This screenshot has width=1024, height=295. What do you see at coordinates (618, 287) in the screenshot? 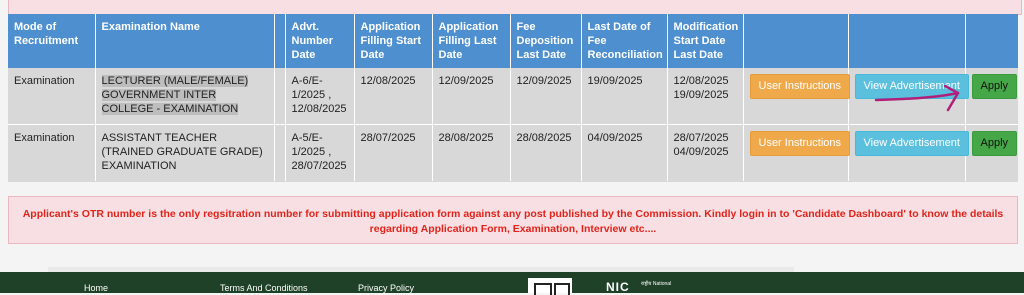
I see `nic-logo-text: NIC` at bounding box center [618, 287].